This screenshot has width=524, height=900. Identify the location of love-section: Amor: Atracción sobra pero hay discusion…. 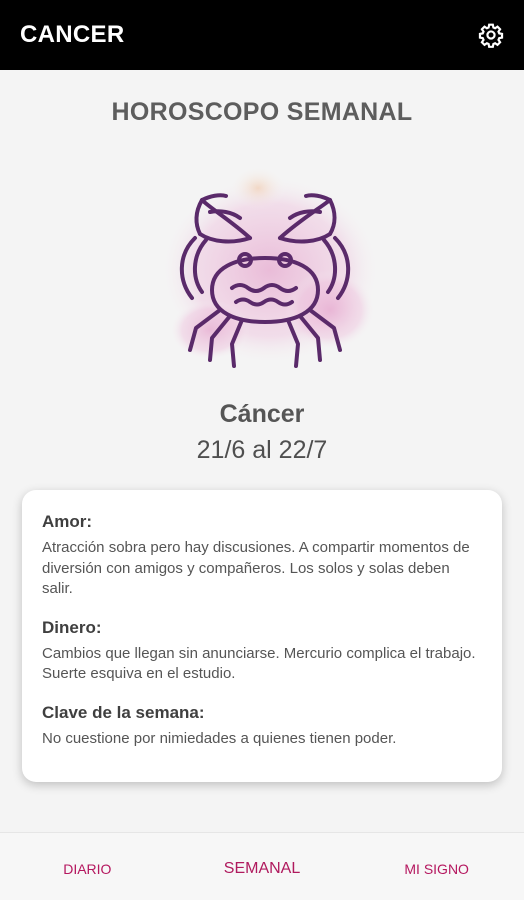
(262, 556).